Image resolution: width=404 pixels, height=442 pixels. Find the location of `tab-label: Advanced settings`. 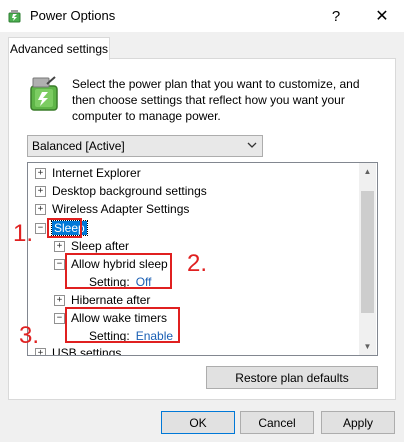

tab-label: Advanced settings is located at coordinates (59, 49).